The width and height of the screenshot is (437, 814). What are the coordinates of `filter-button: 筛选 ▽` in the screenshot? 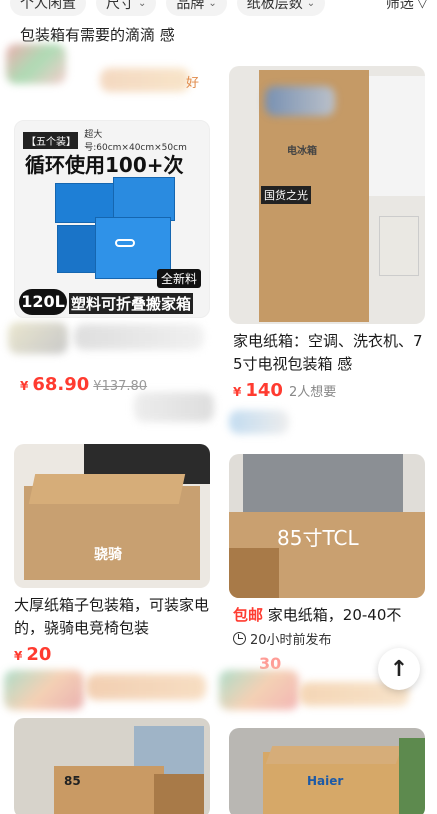 It's located at (401, 8).